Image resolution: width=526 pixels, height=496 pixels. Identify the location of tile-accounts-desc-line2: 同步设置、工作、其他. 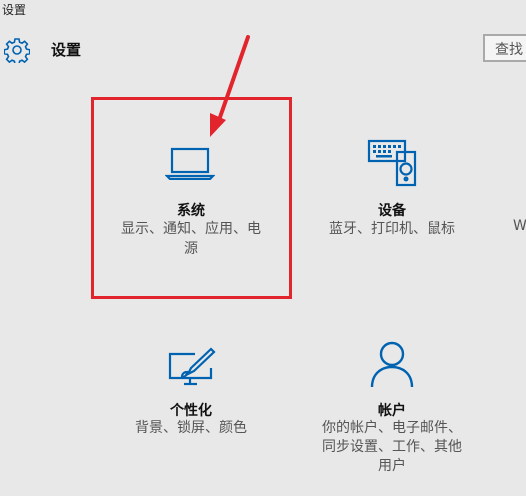
(392, 447).